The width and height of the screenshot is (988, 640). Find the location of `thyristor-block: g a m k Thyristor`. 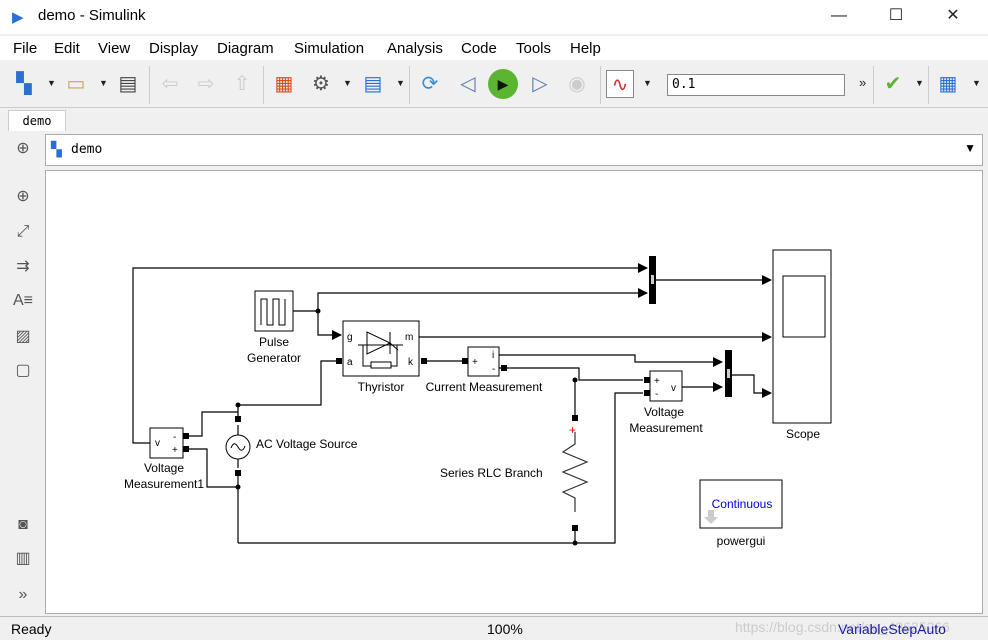

thyristor-block: g a m k Thyristor is located at coordinates (381, 357).